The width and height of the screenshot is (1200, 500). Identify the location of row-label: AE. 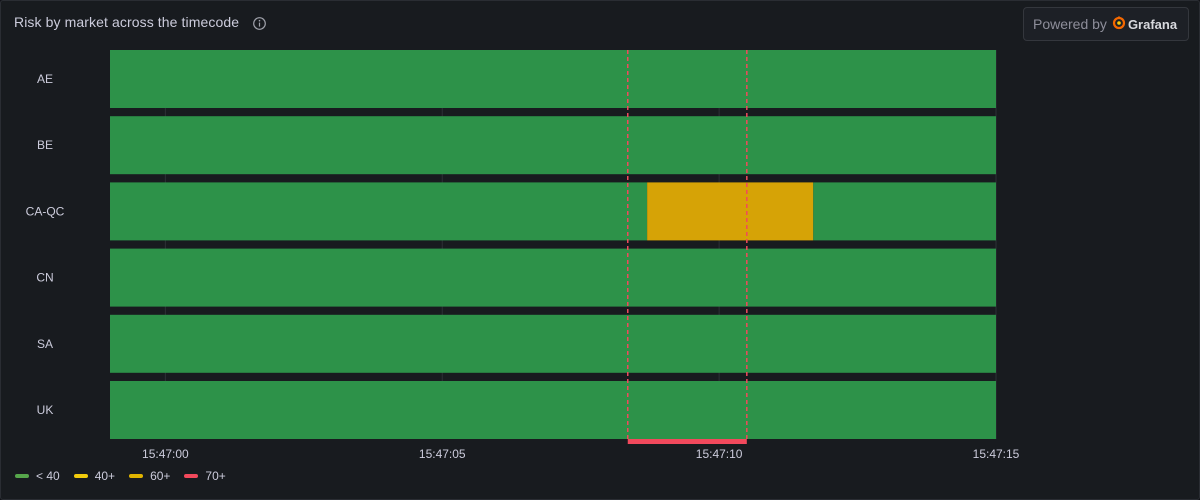
(45, 79).